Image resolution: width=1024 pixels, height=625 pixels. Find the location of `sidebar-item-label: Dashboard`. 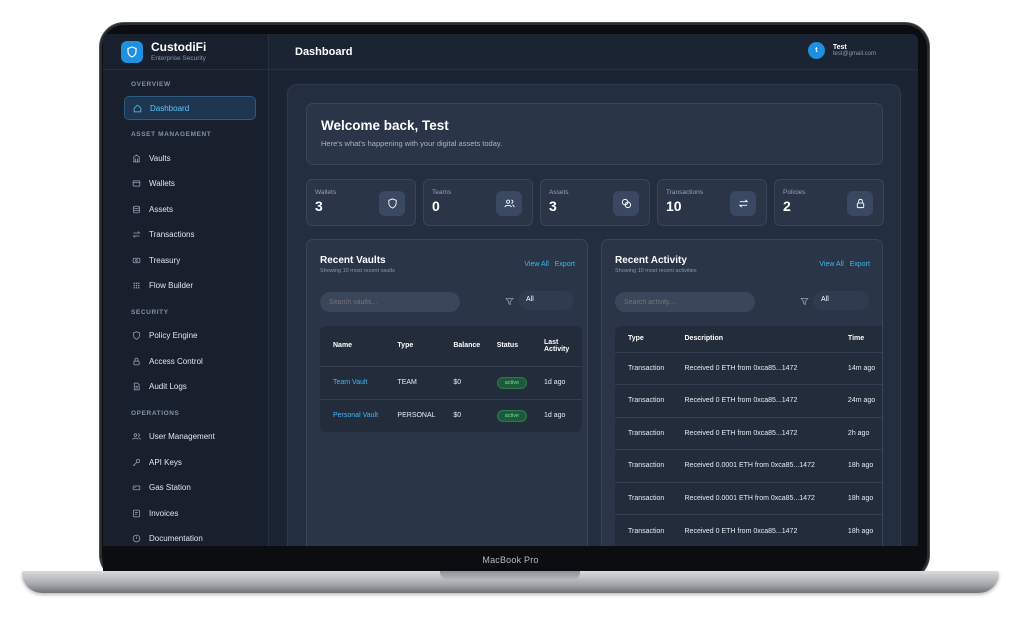

sidebar-item-label: Dashboard is located at coordinates (170, 108).